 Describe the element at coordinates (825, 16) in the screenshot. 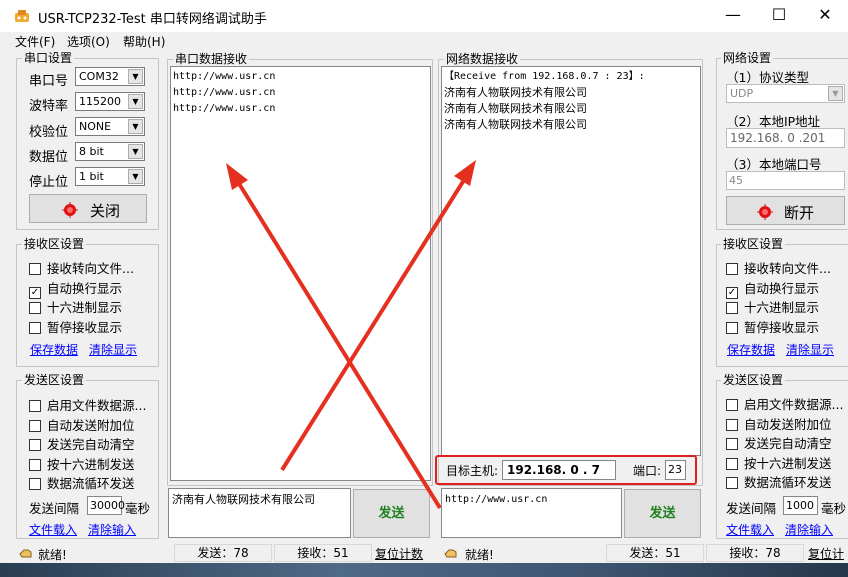

I see `close-window-button: ✕` at that location.